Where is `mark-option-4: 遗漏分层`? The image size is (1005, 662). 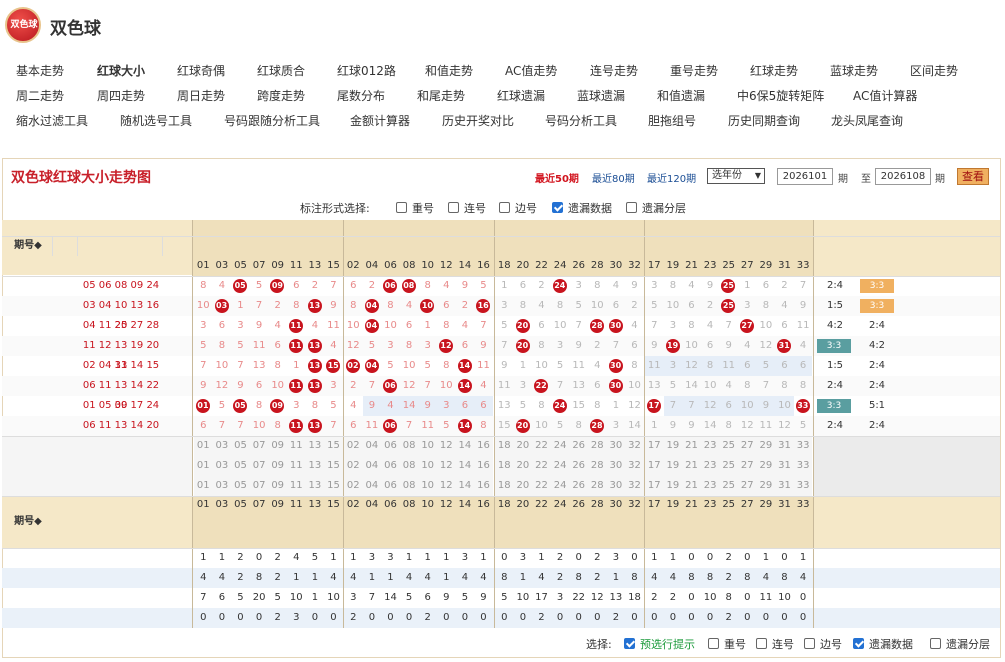
mark-option-4: 遗漏分层 is located at coordinates (656, 208).